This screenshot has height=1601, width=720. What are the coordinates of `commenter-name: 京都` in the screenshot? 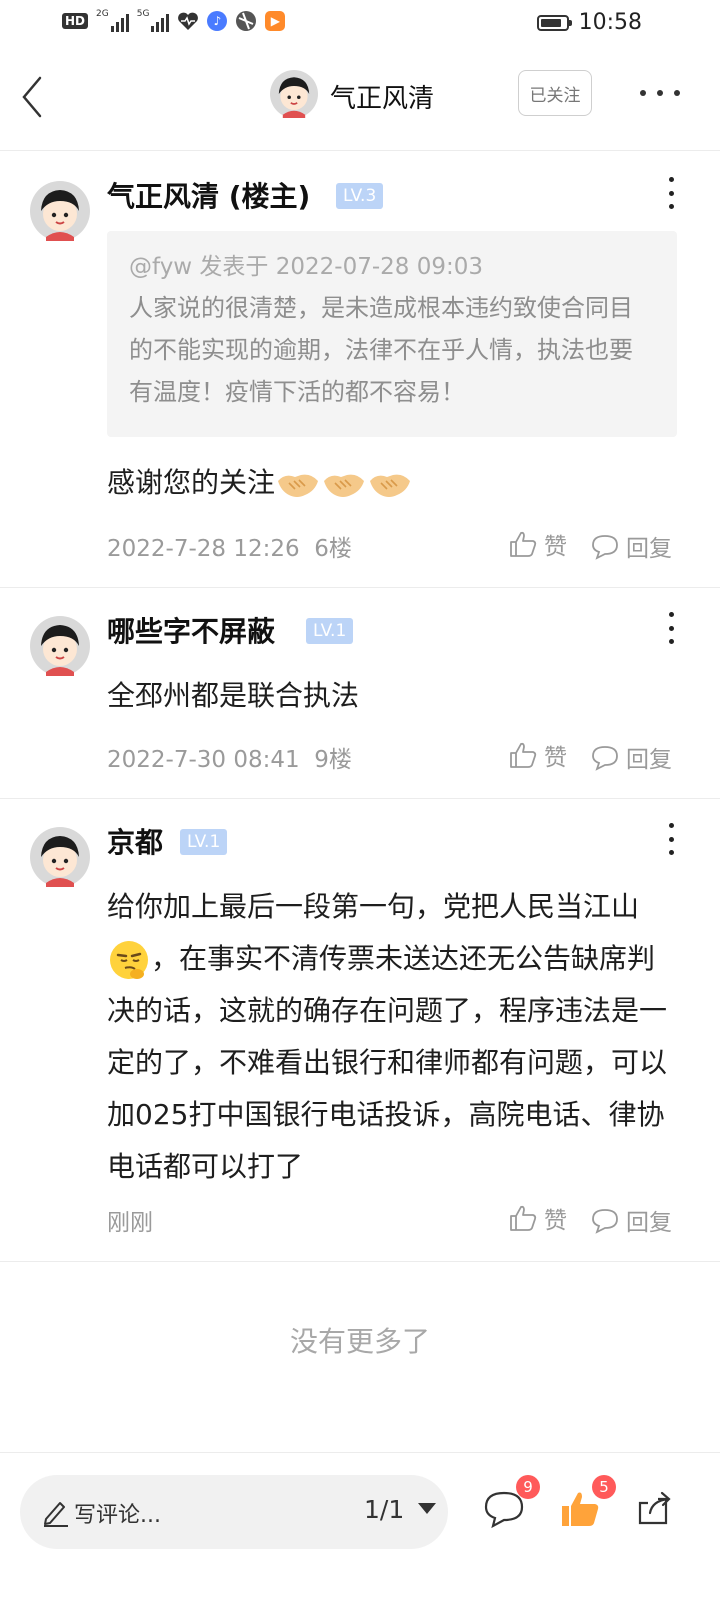 It's located at (135, 841).